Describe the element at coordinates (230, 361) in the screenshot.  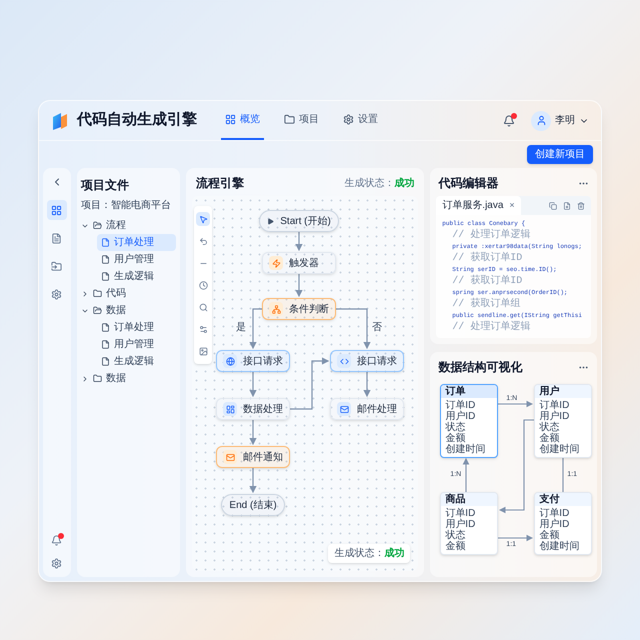
I see `globe-icon` at that location.